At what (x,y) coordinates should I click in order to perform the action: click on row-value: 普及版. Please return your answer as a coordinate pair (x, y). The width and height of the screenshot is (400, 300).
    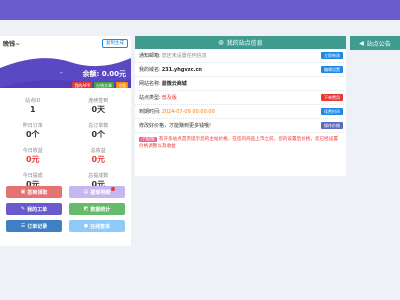
    Looking at the image, I should click on (169, 98).